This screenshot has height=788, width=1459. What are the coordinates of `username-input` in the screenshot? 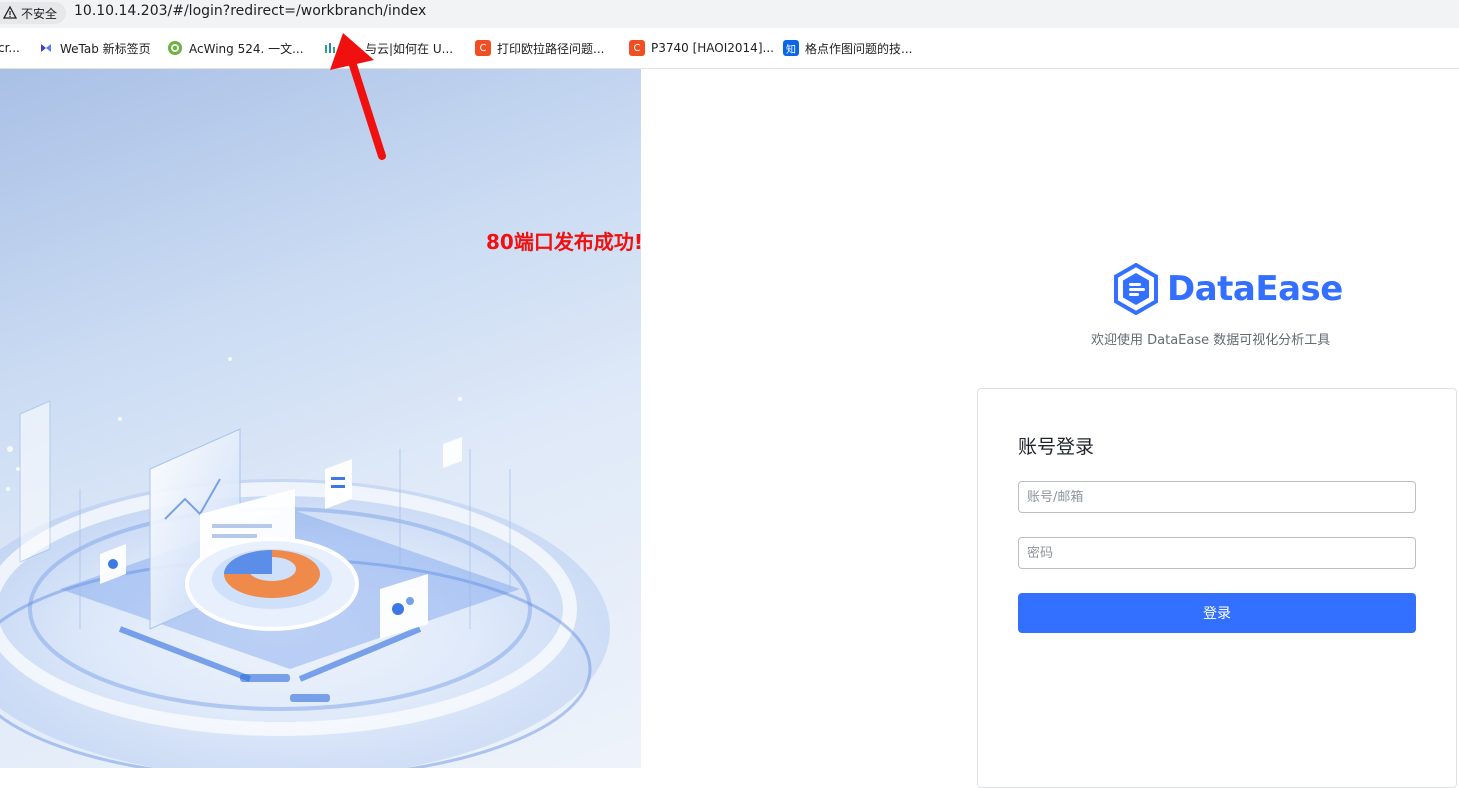 It's located at (1217, 497).